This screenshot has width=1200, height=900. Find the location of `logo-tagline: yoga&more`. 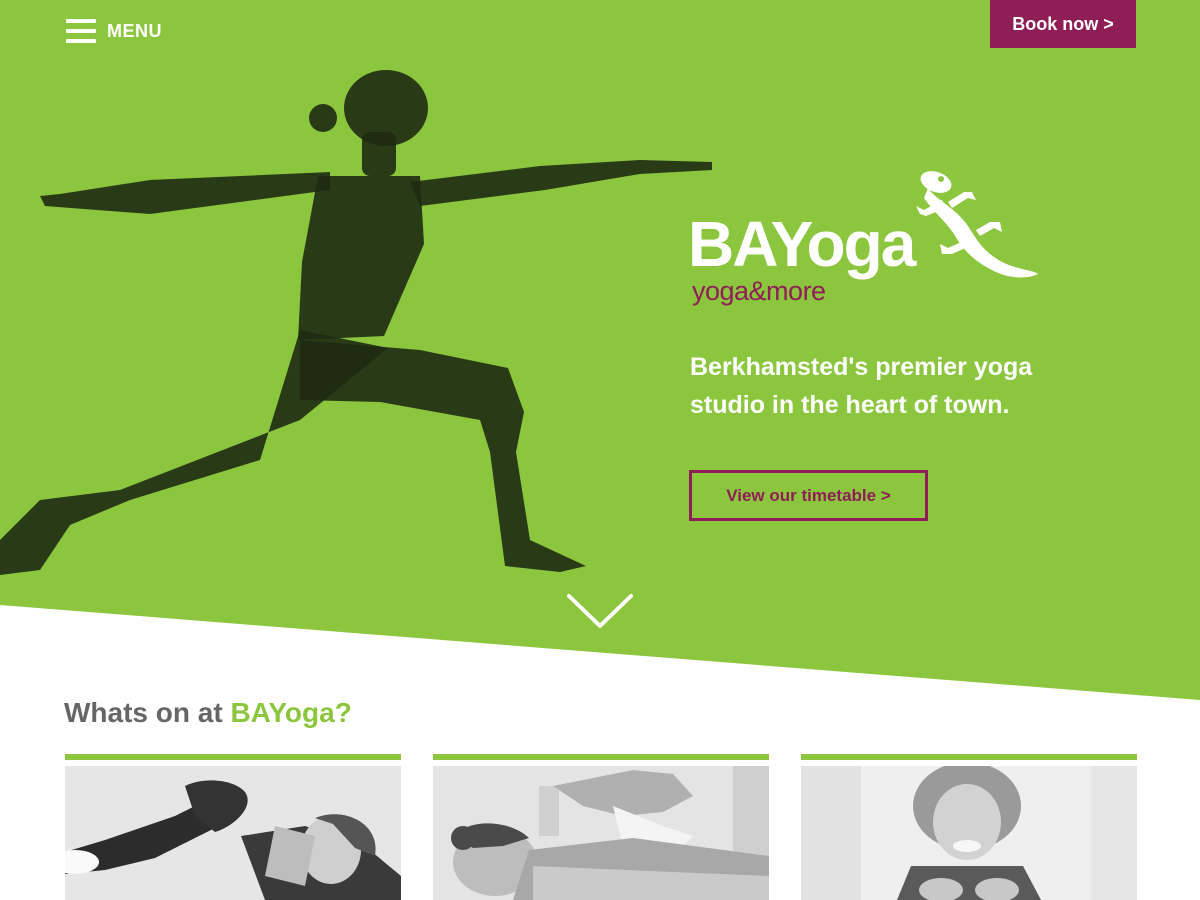

logo-tagline: yoga&more is located at coordinates (759, 291).